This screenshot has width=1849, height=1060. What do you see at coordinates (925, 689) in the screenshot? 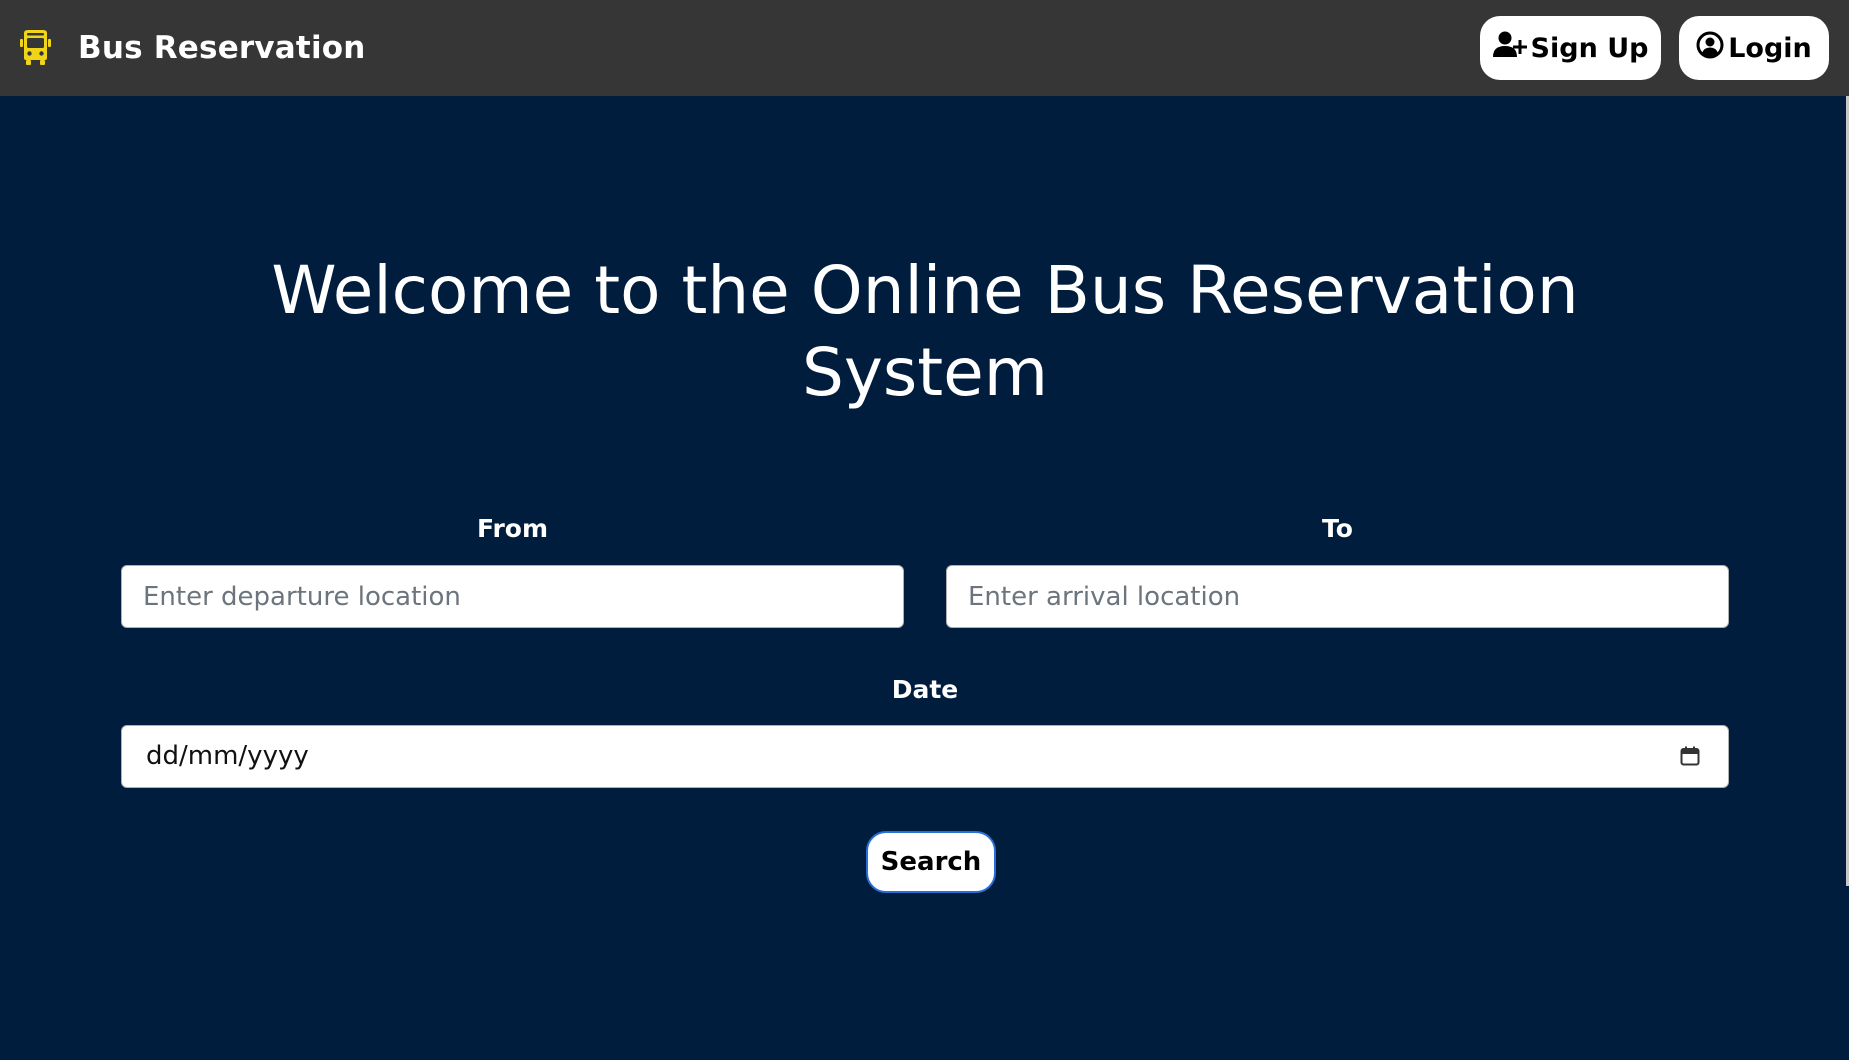
I see `date-label: Date` at bounding box center [925, 689].